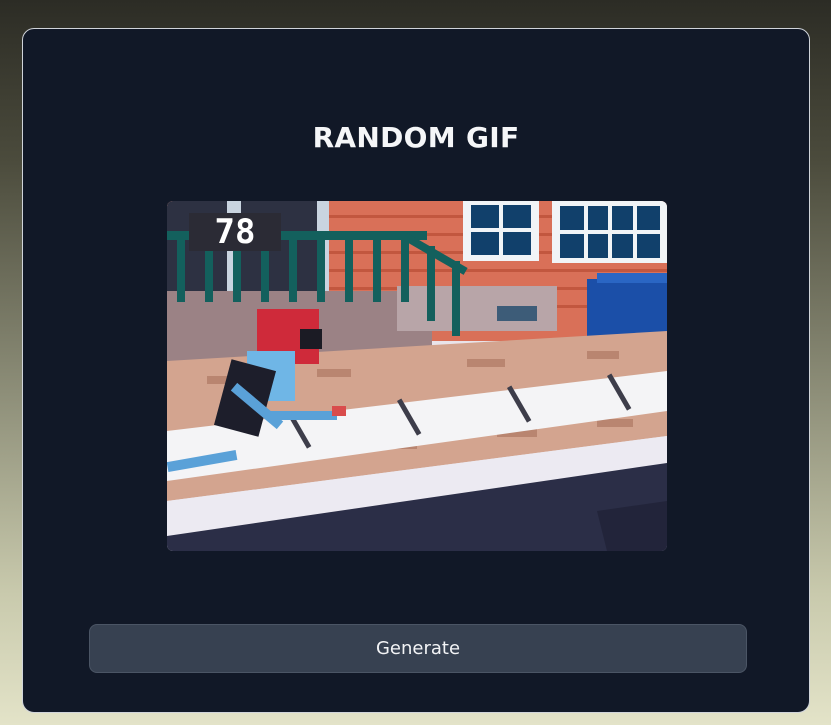  I want to click on page-title: RANDOM GIF, so click(416, 137).